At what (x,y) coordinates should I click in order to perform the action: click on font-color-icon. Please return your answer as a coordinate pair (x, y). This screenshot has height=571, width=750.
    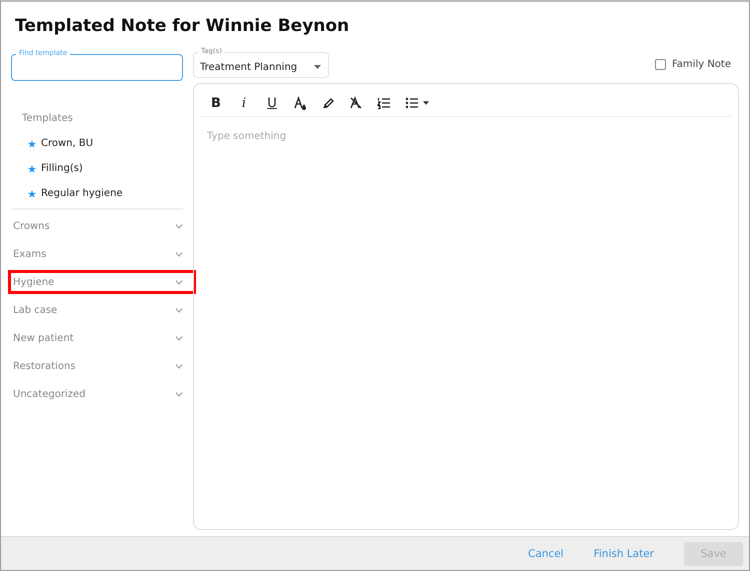
    Looking at the image, I should click on (300, 103).